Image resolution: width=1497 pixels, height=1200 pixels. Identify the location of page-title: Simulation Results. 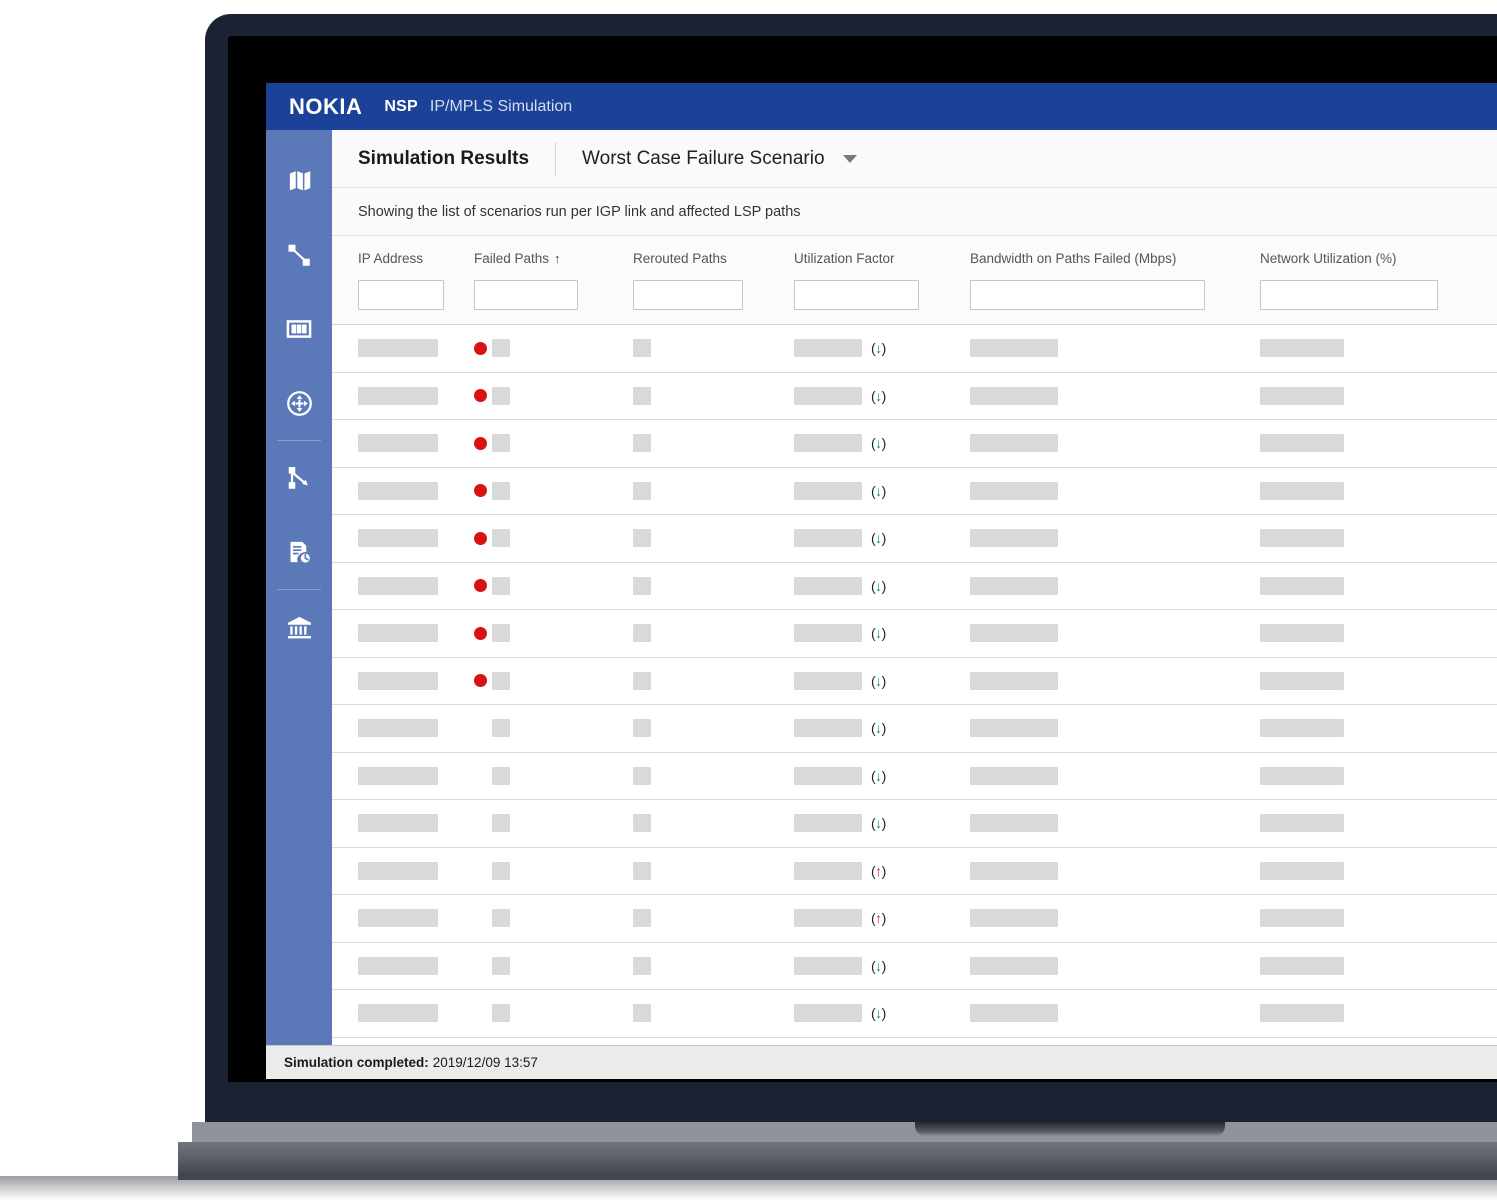
(444, 158).